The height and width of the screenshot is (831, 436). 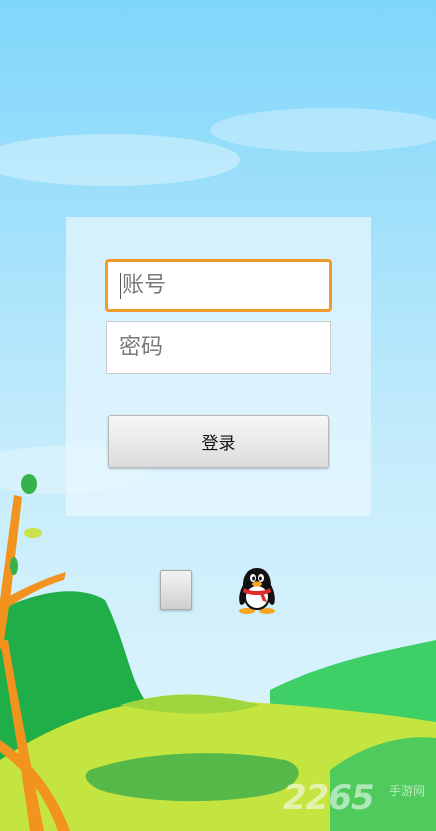 I want to click on login-button: 登录, so click(x=218, y=441).